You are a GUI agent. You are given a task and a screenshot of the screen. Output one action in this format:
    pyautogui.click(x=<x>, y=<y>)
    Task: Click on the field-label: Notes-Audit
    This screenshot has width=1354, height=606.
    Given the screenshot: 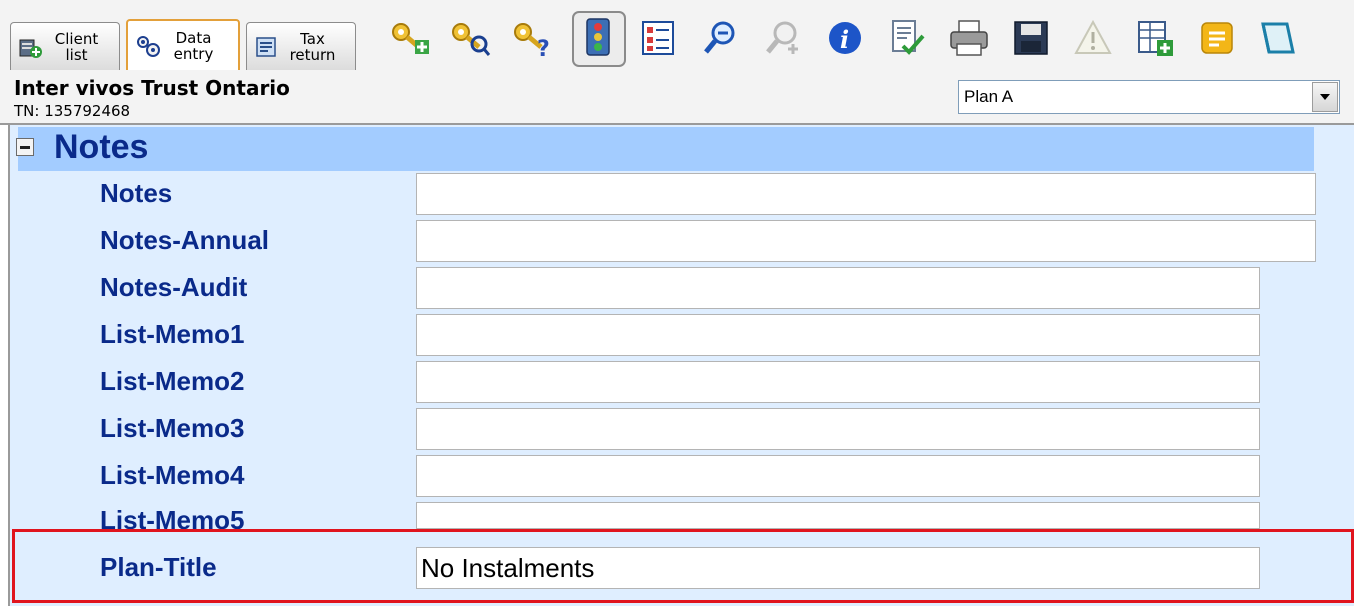 What is the action you would take?
    pyautogui.click(x=174, y=287)
    